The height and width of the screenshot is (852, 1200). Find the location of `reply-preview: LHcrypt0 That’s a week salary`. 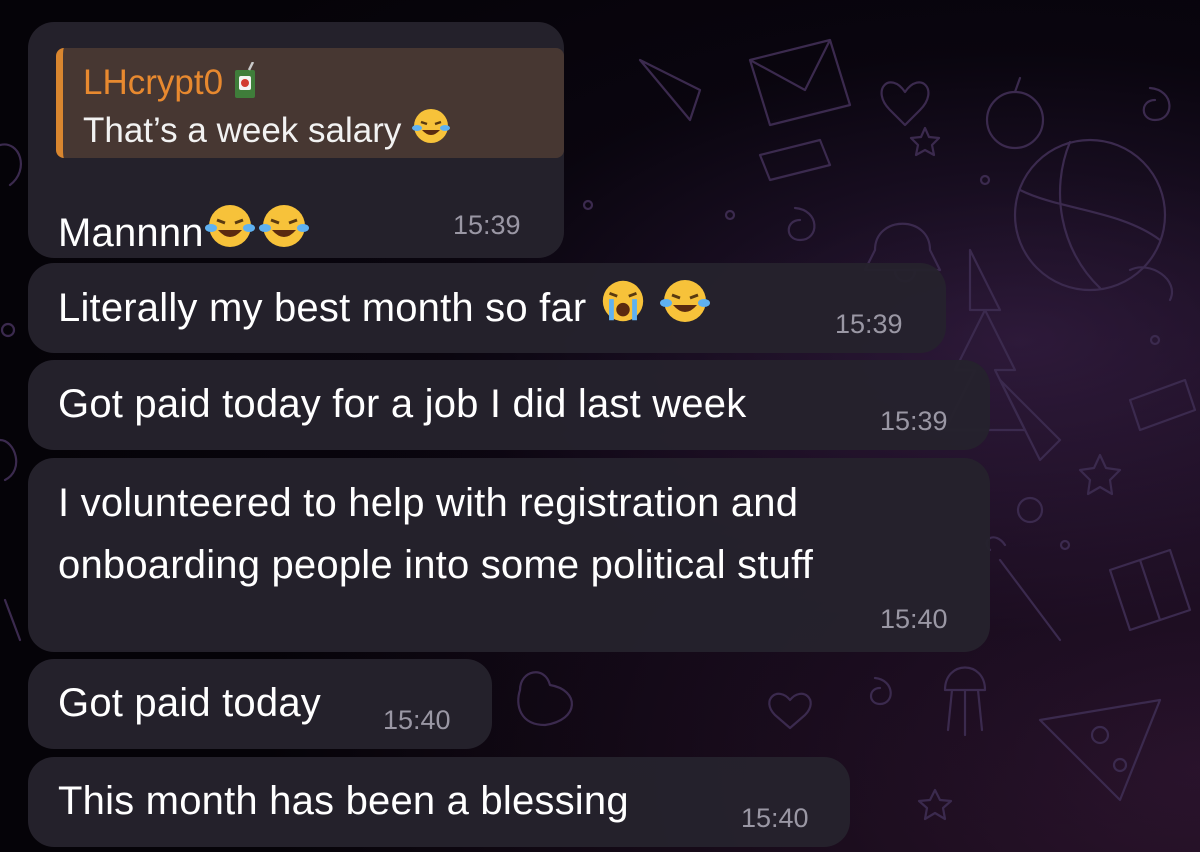

reply-preview: LHcrypt0 That’s a week salary is located at coordinates (310, 103).